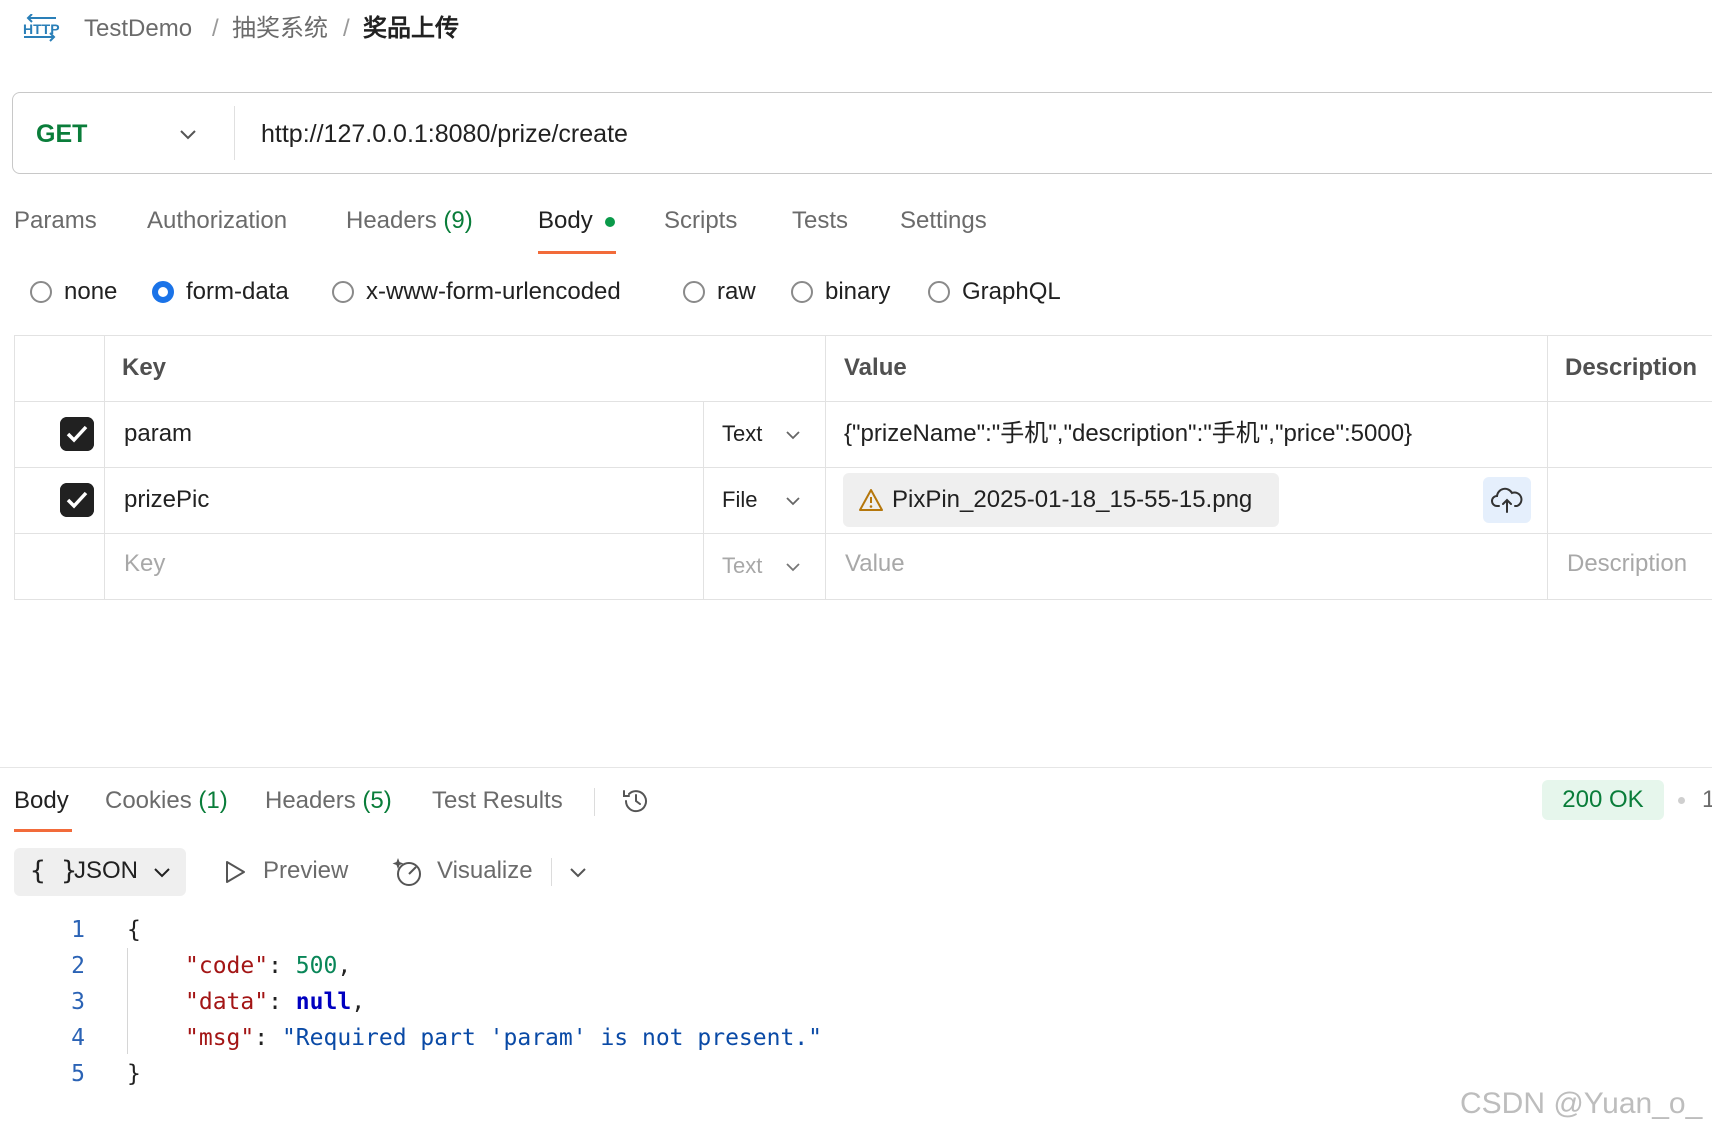  What do you see at coordinates (78, 930) in the screenshot?
I see `line-number: 1` at bounding box center [78, 930].